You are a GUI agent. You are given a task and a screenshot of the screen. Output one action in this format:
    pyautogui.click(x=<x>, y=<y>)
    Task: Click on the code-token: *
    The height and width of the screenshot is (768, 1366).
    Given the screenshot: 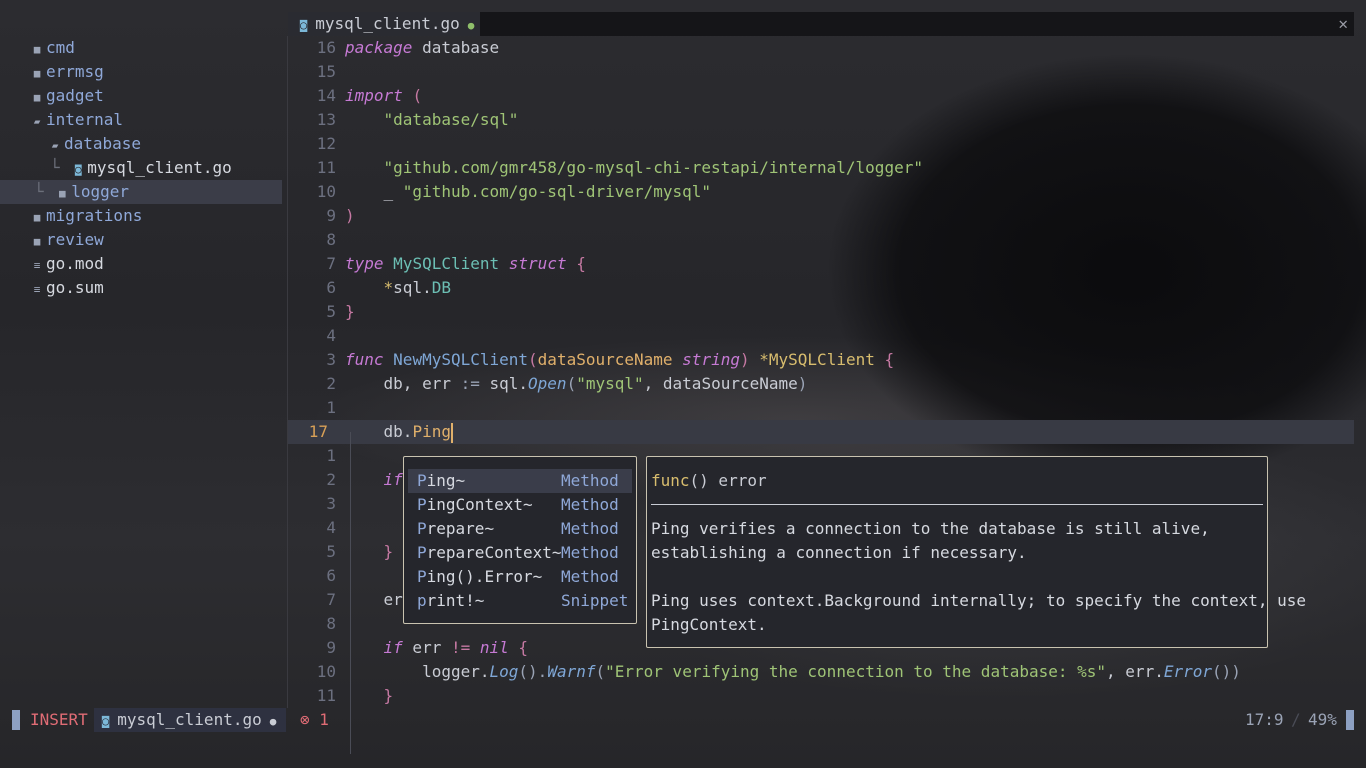 What is the action you would take?
    pyautogui.click(x=764, y=359)
    